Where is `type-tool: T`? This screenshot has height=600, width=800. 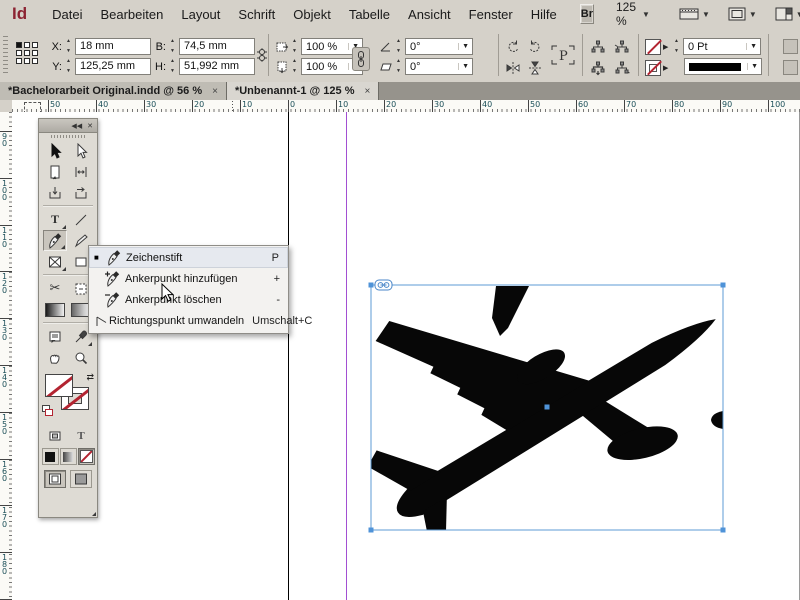 type-tool: T is located at coordinates (55, 219).